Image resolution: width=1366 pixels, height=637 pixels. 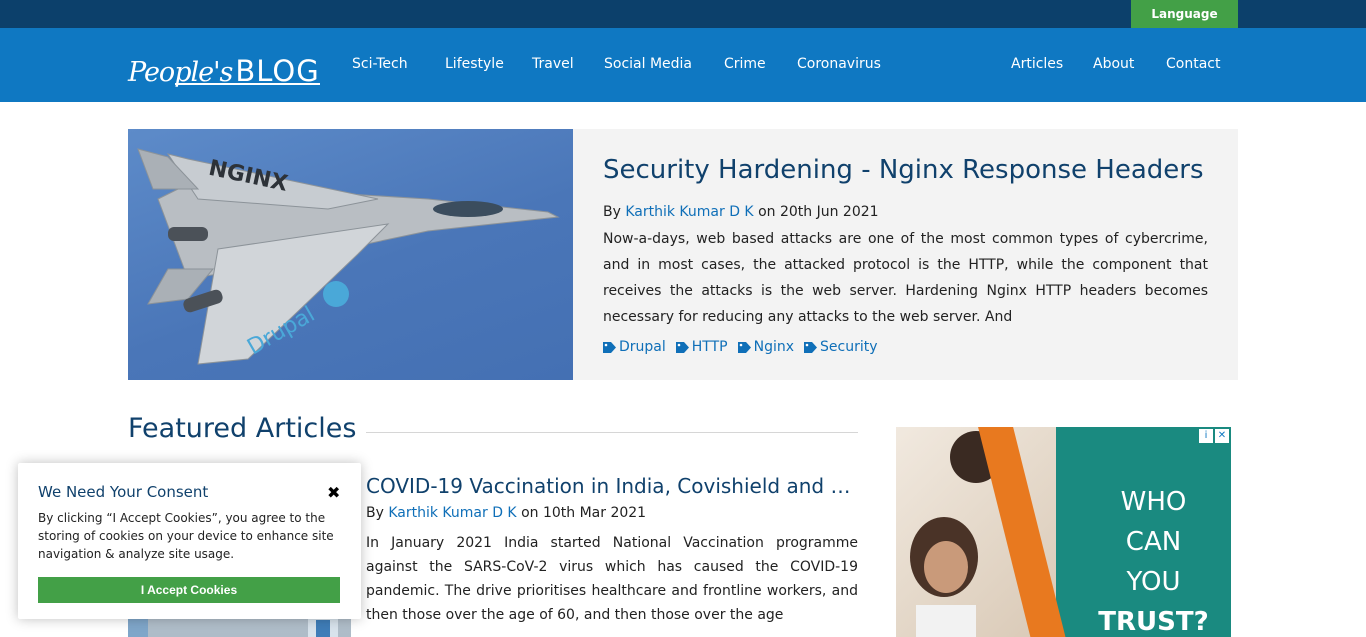 I want to click on nav-articles: Articles, so click(x=1037, y=64).